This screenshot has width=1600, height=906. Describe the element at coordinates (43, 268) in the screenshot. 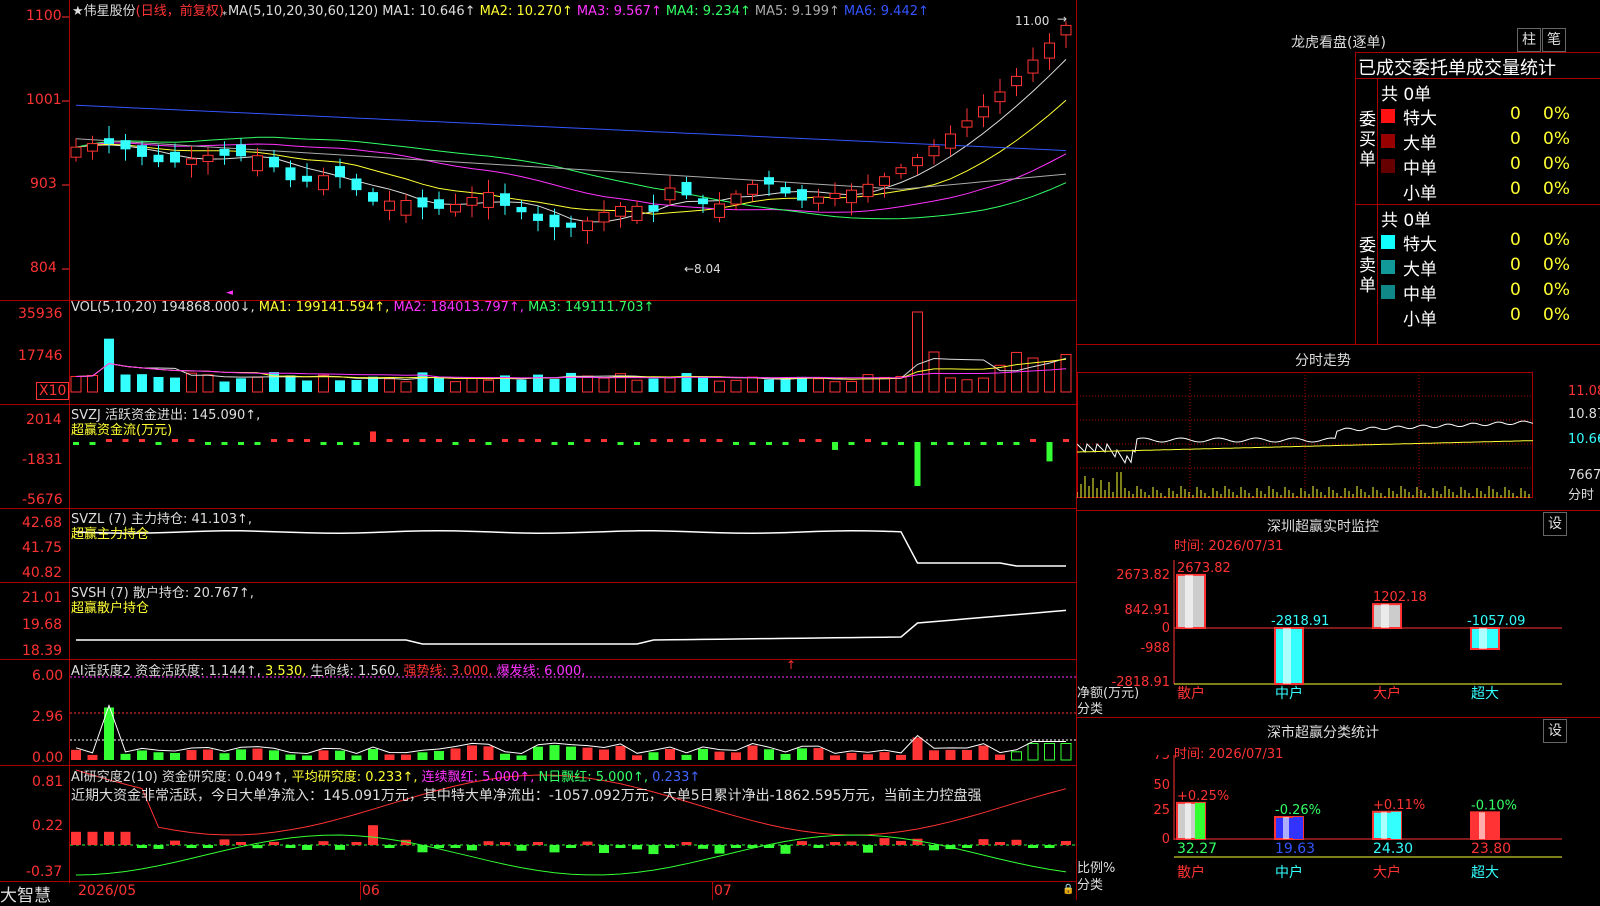

I see `price-axis-label: 804` at that location.